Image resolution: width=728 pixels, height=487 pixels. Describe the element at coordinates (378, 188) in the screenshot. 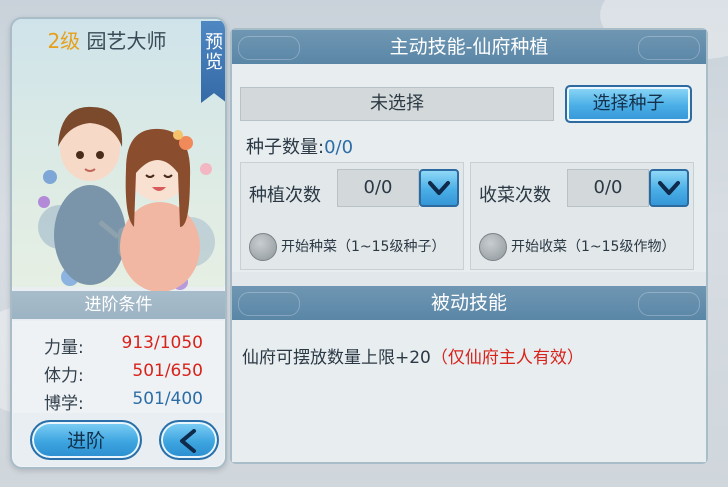

I see `planting-count-field: 0/0` at that location.